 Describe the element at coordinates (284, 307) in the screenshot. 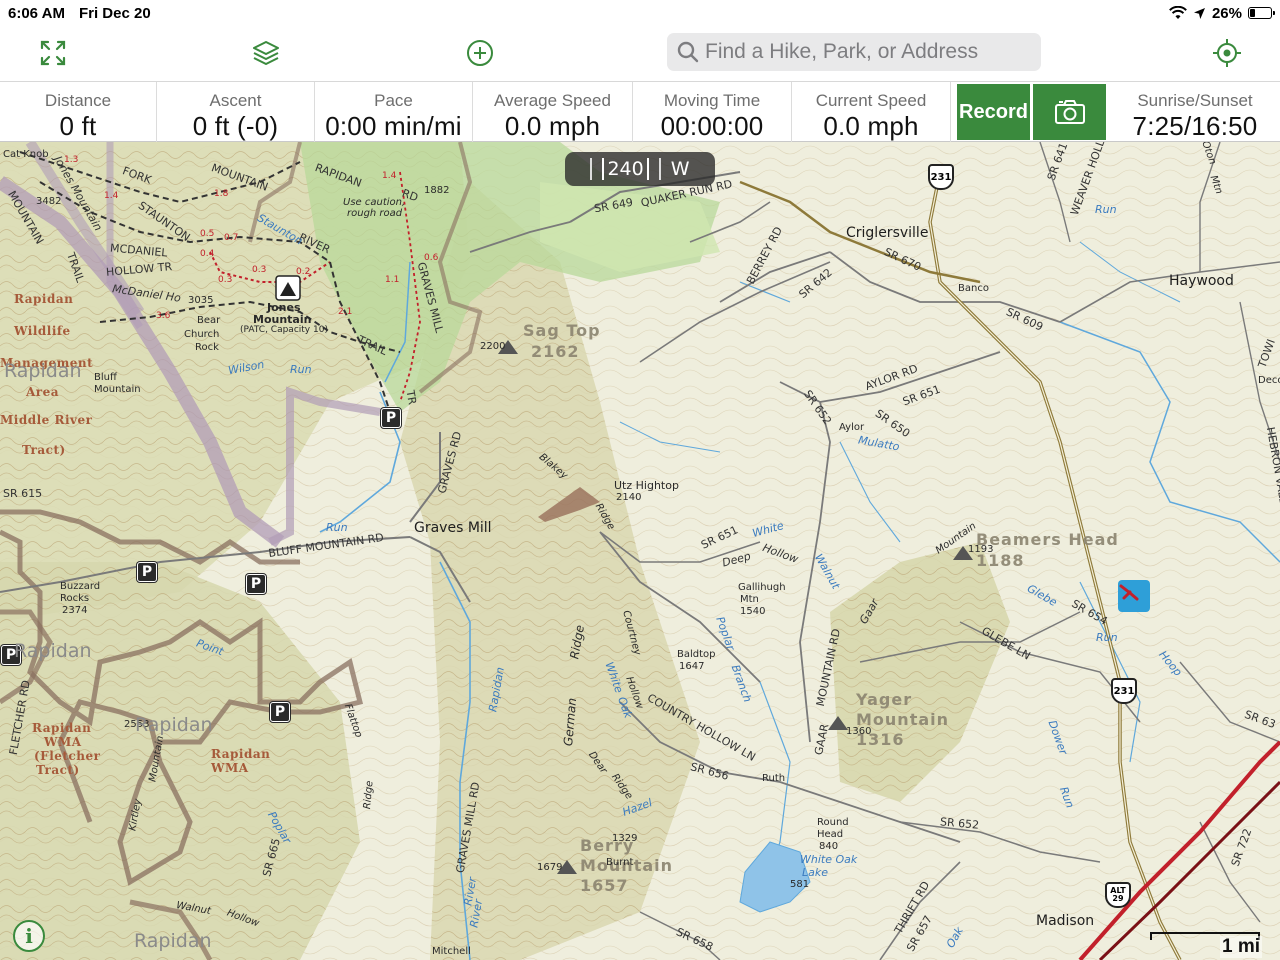

I see `shelter-label: Jones` at that location.